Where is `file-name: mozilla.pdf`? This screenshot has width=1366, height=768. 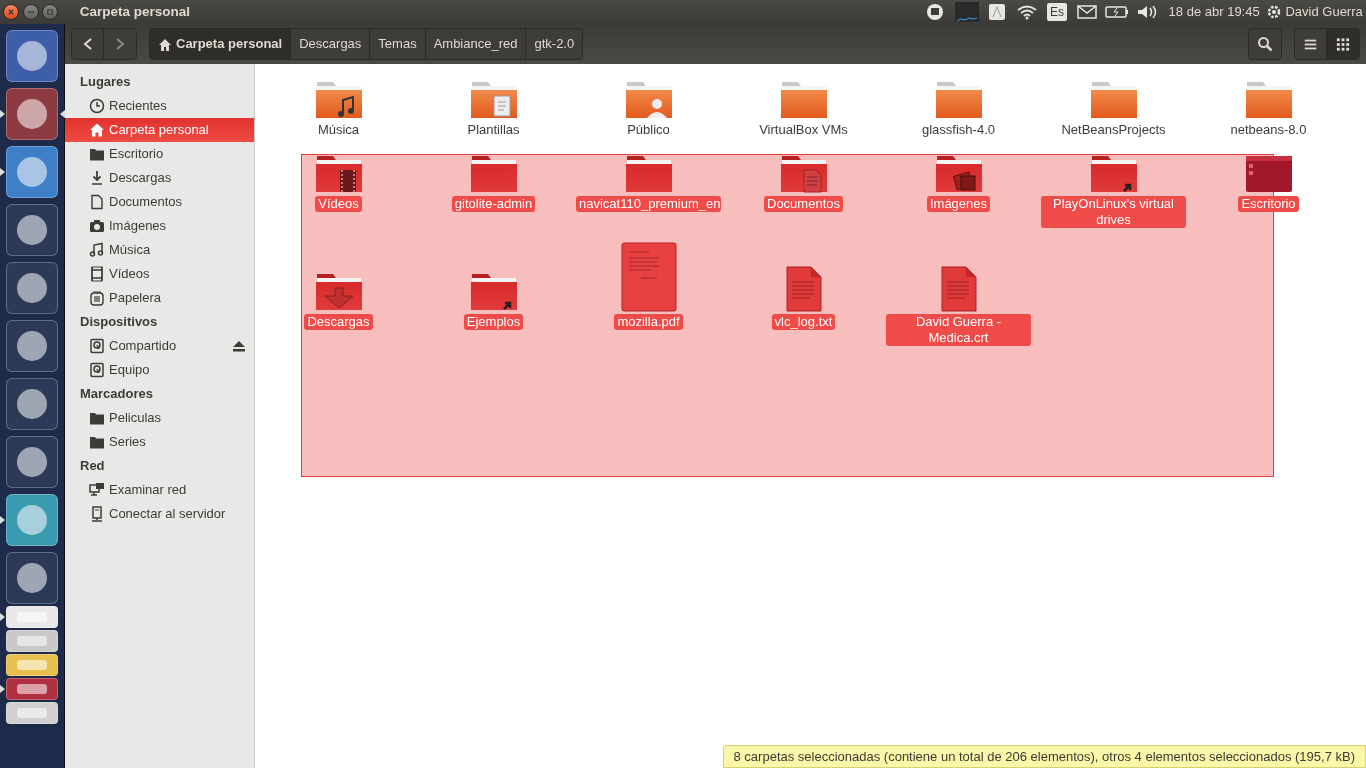 file-name: mozilla.pdf is located at coordinates (648, 322).